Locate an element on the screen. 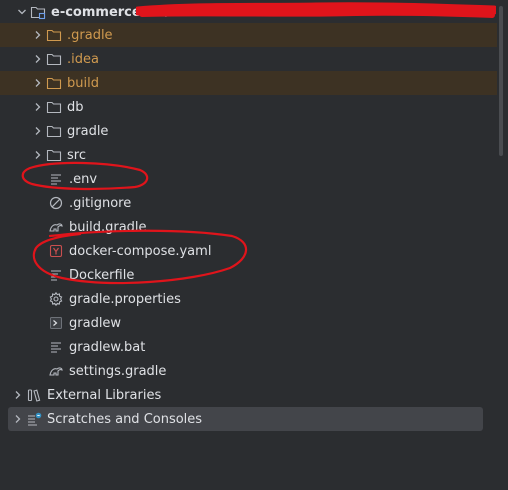 The image size is (508, 490). tree-item-src: src is located at coordinates (248, 155).